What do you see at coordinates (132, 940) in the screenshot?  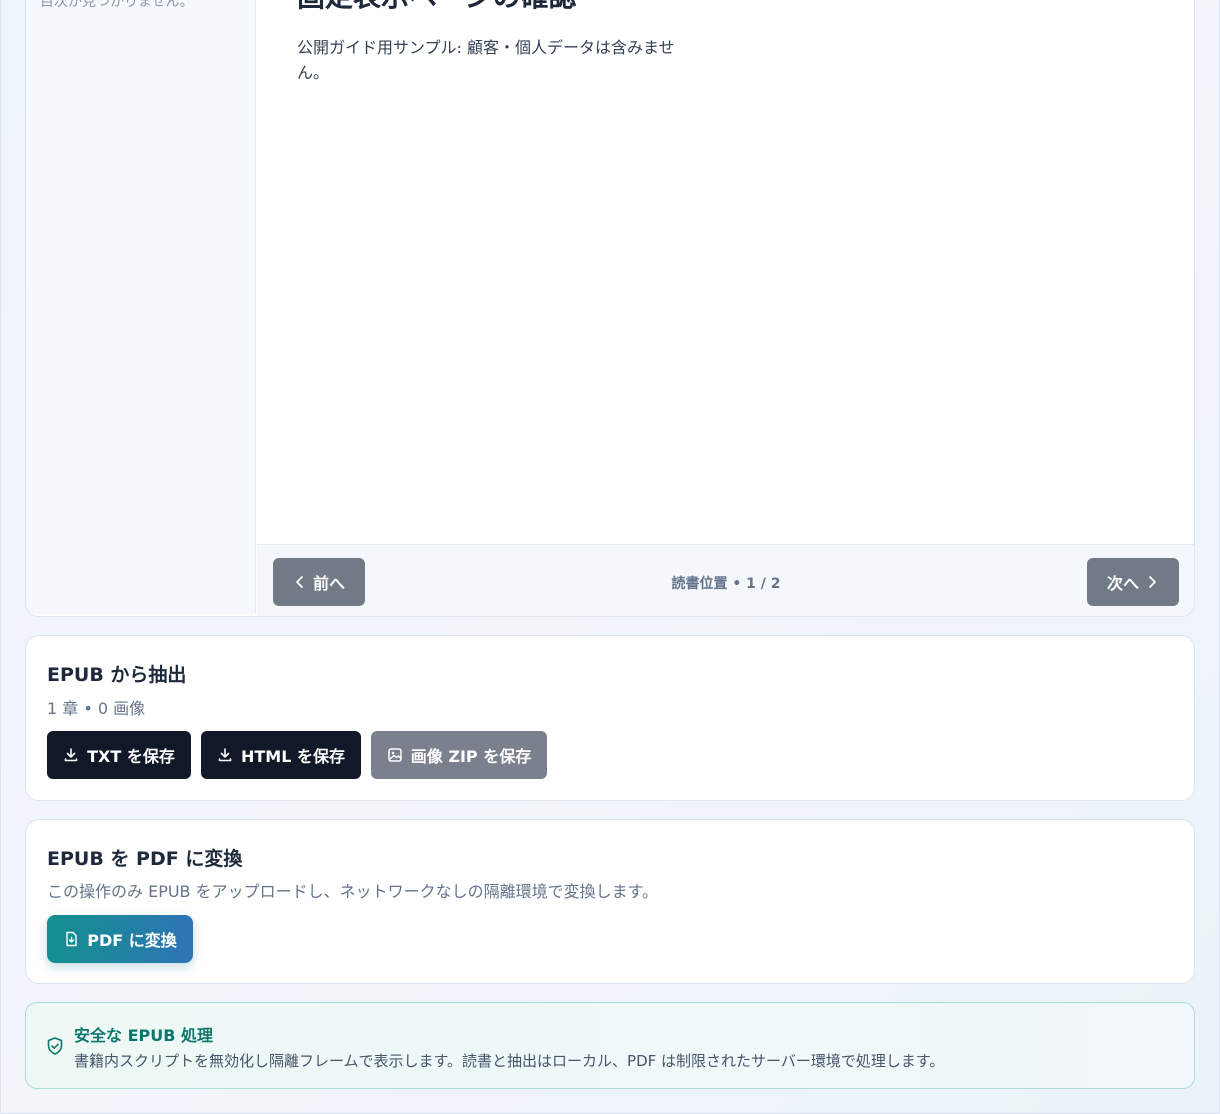 I see `convert-pdf-label: PDF に変換` at bounding box center [132, 940].